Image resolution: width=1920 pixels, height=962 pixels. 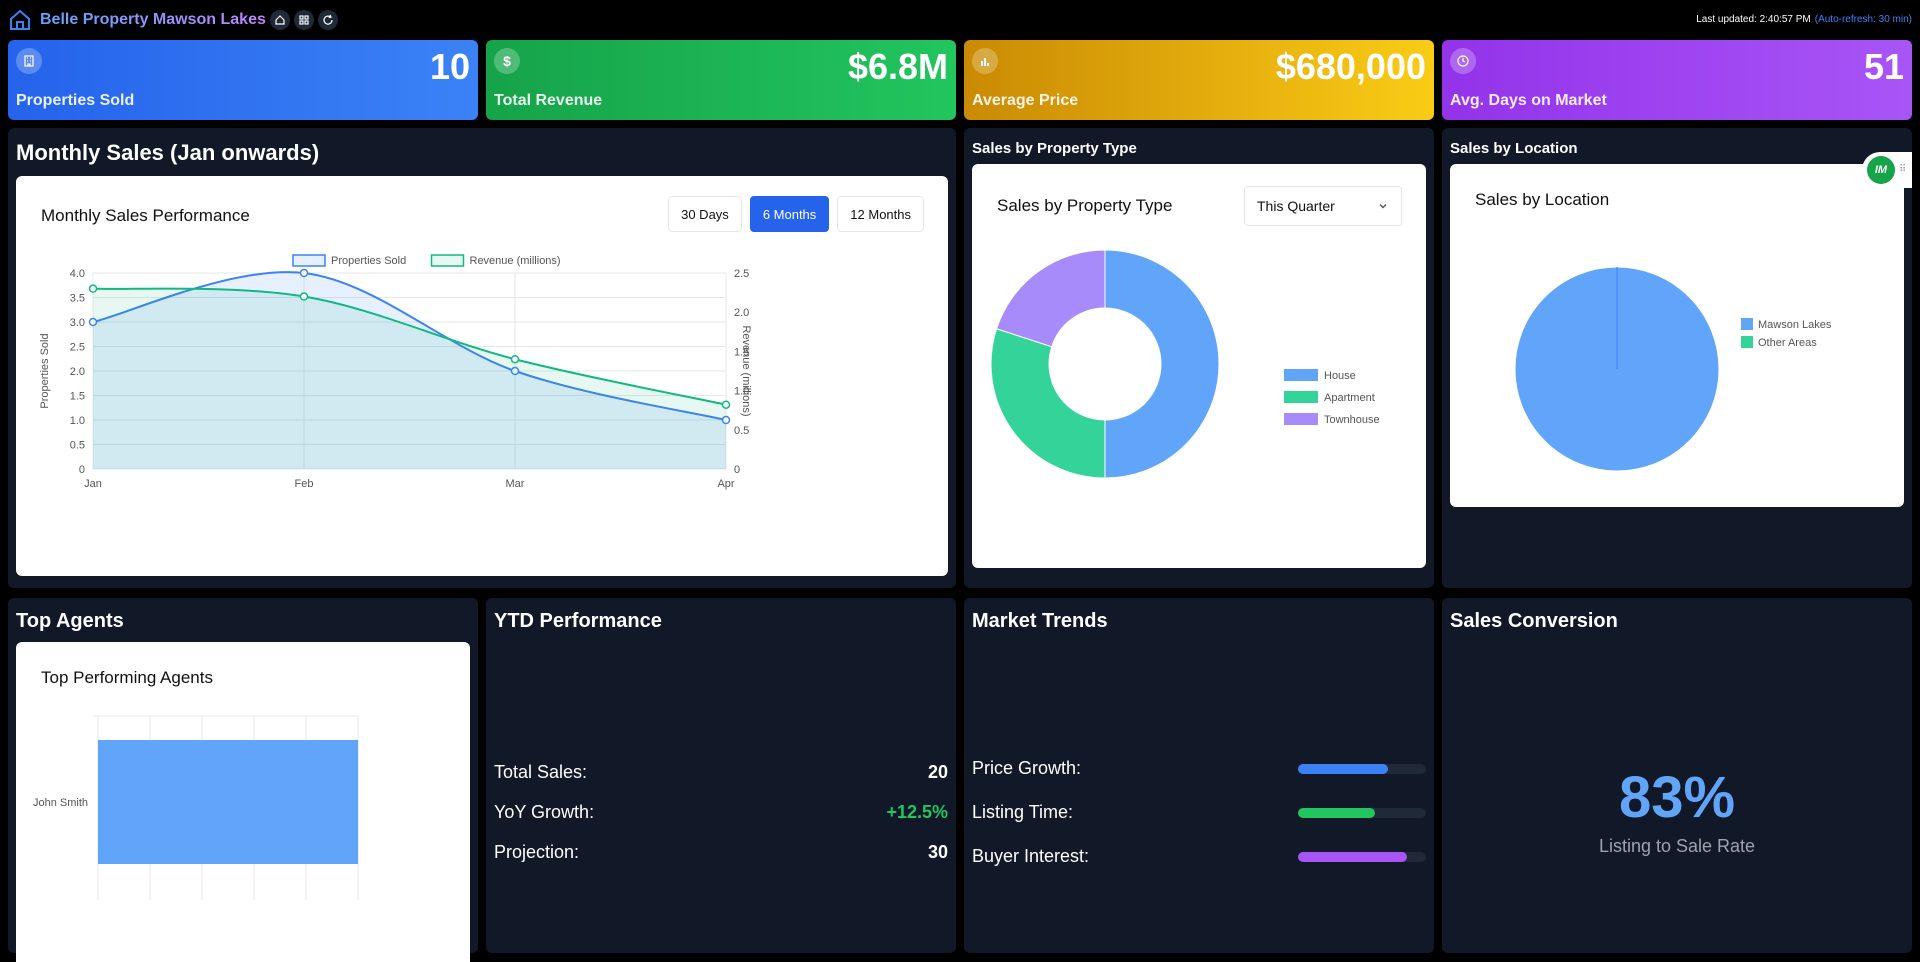 I want to click on app-title: Belle Property Mawson Lakes, so click(x=153, y=19).